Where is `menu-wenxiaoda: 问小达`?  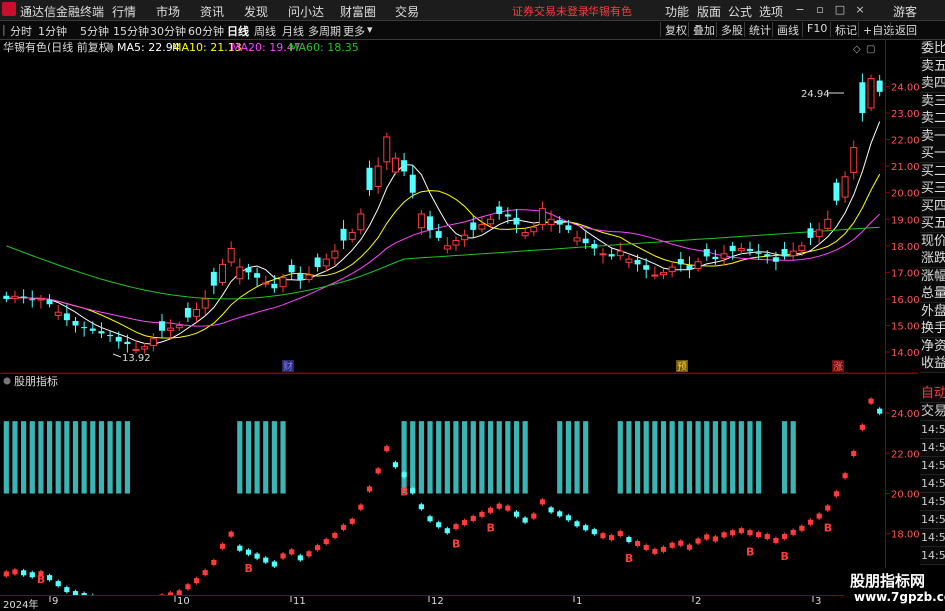
menu-wenxiaoda: 问小达 is located at coordinates (306, 11).